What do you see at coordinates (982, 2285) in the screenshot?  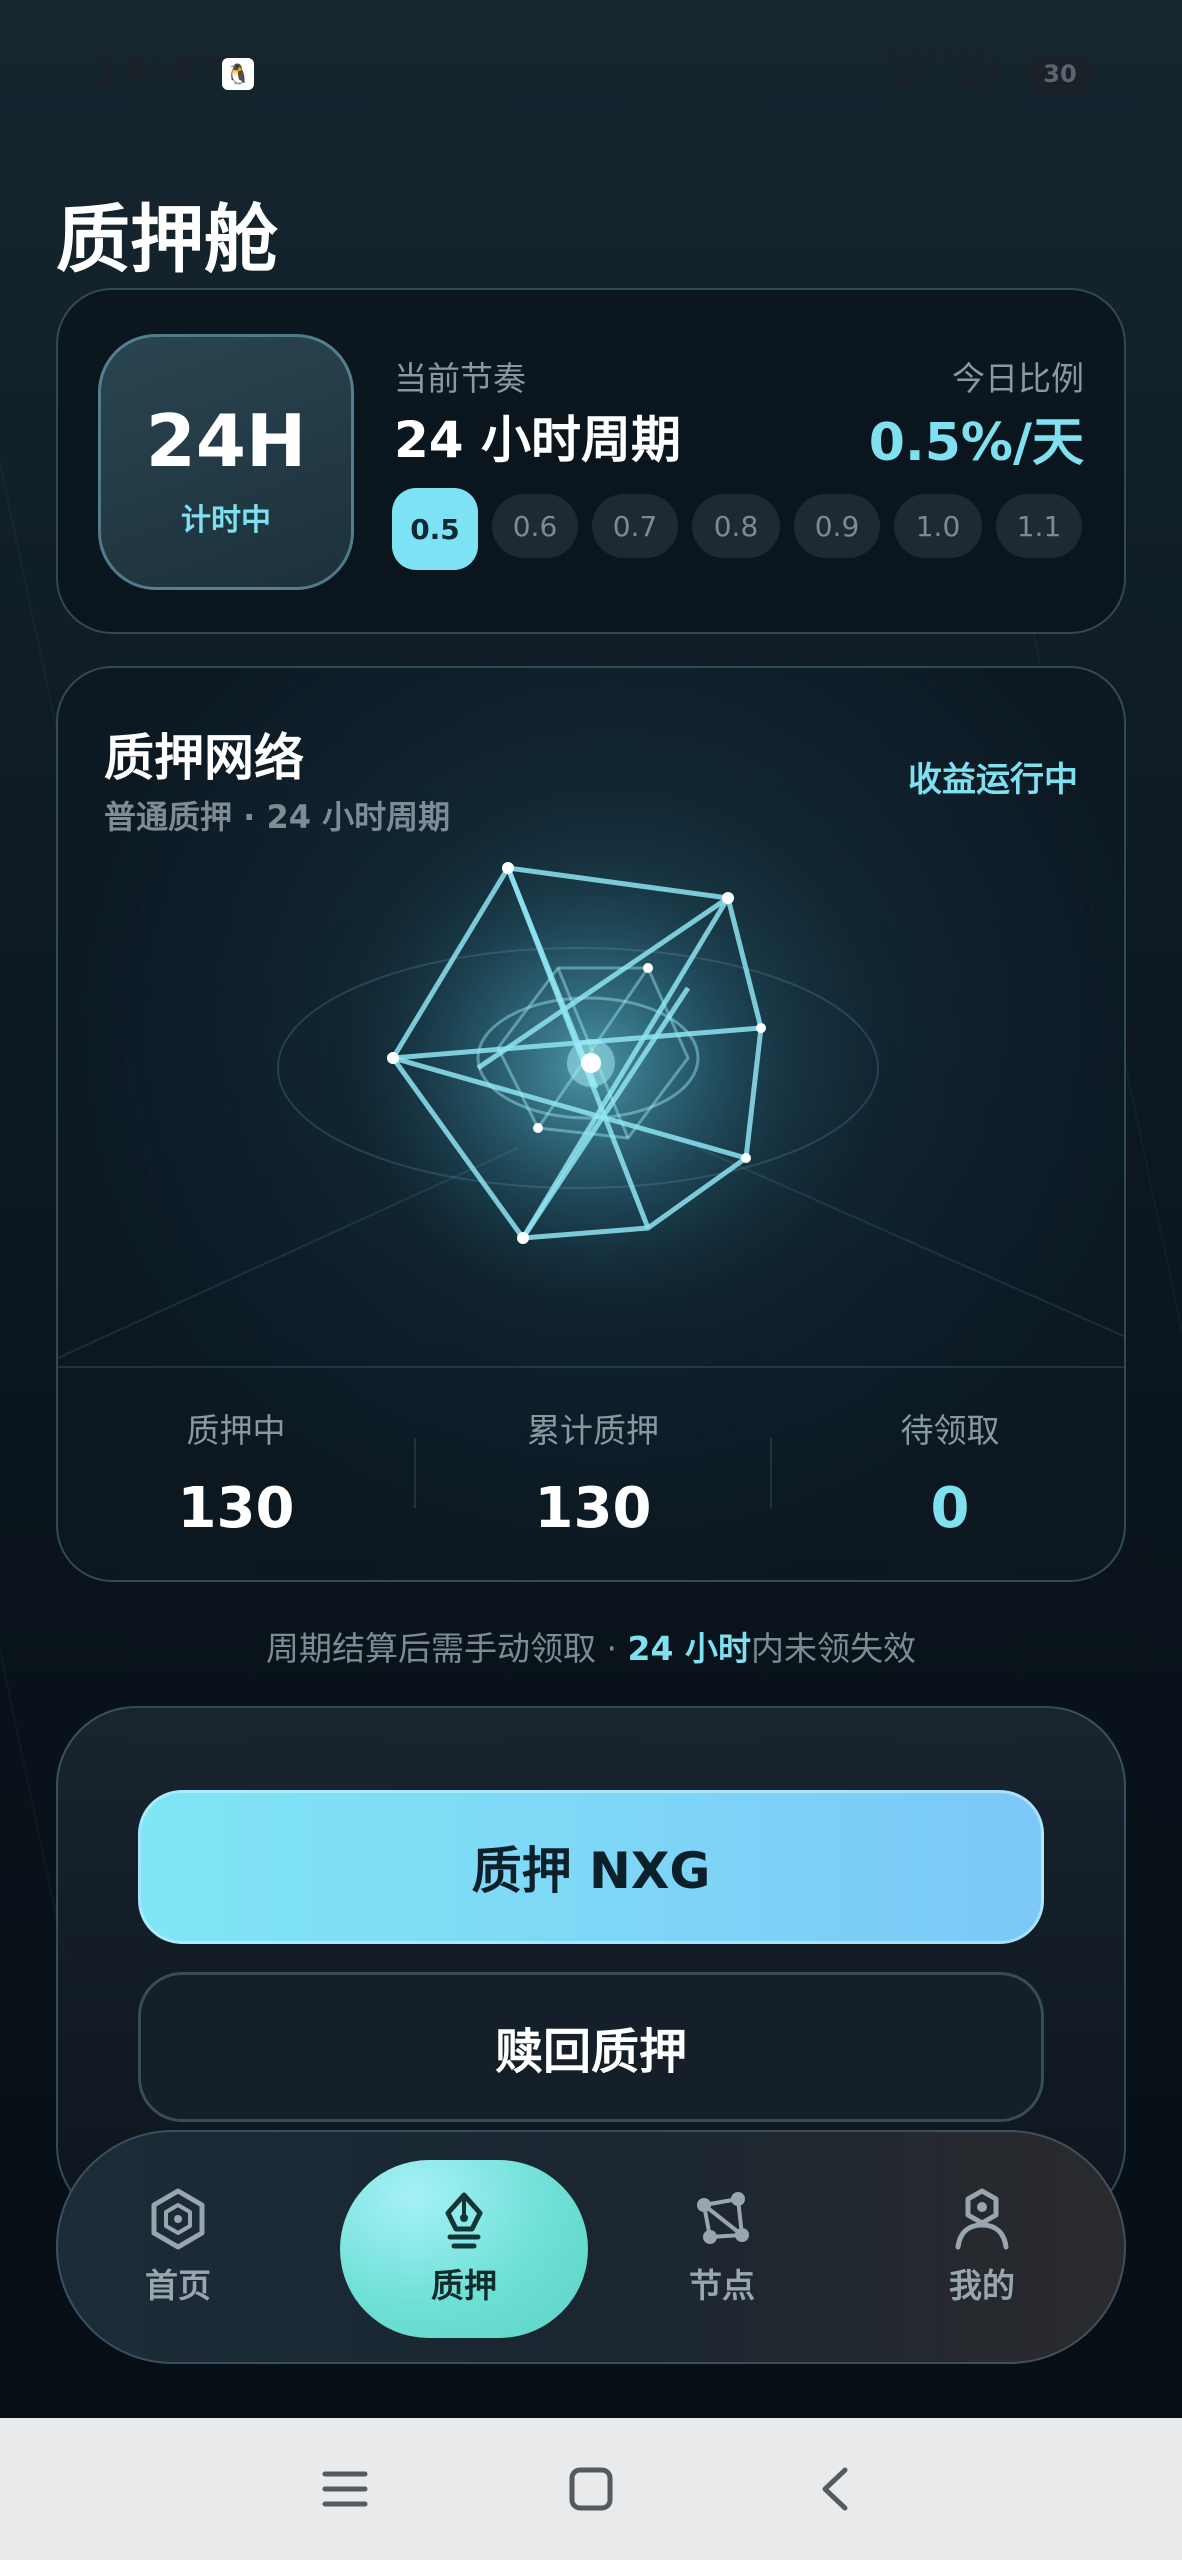 I see `nav-profile-label: 我的` at bounding box center [982, 2285].